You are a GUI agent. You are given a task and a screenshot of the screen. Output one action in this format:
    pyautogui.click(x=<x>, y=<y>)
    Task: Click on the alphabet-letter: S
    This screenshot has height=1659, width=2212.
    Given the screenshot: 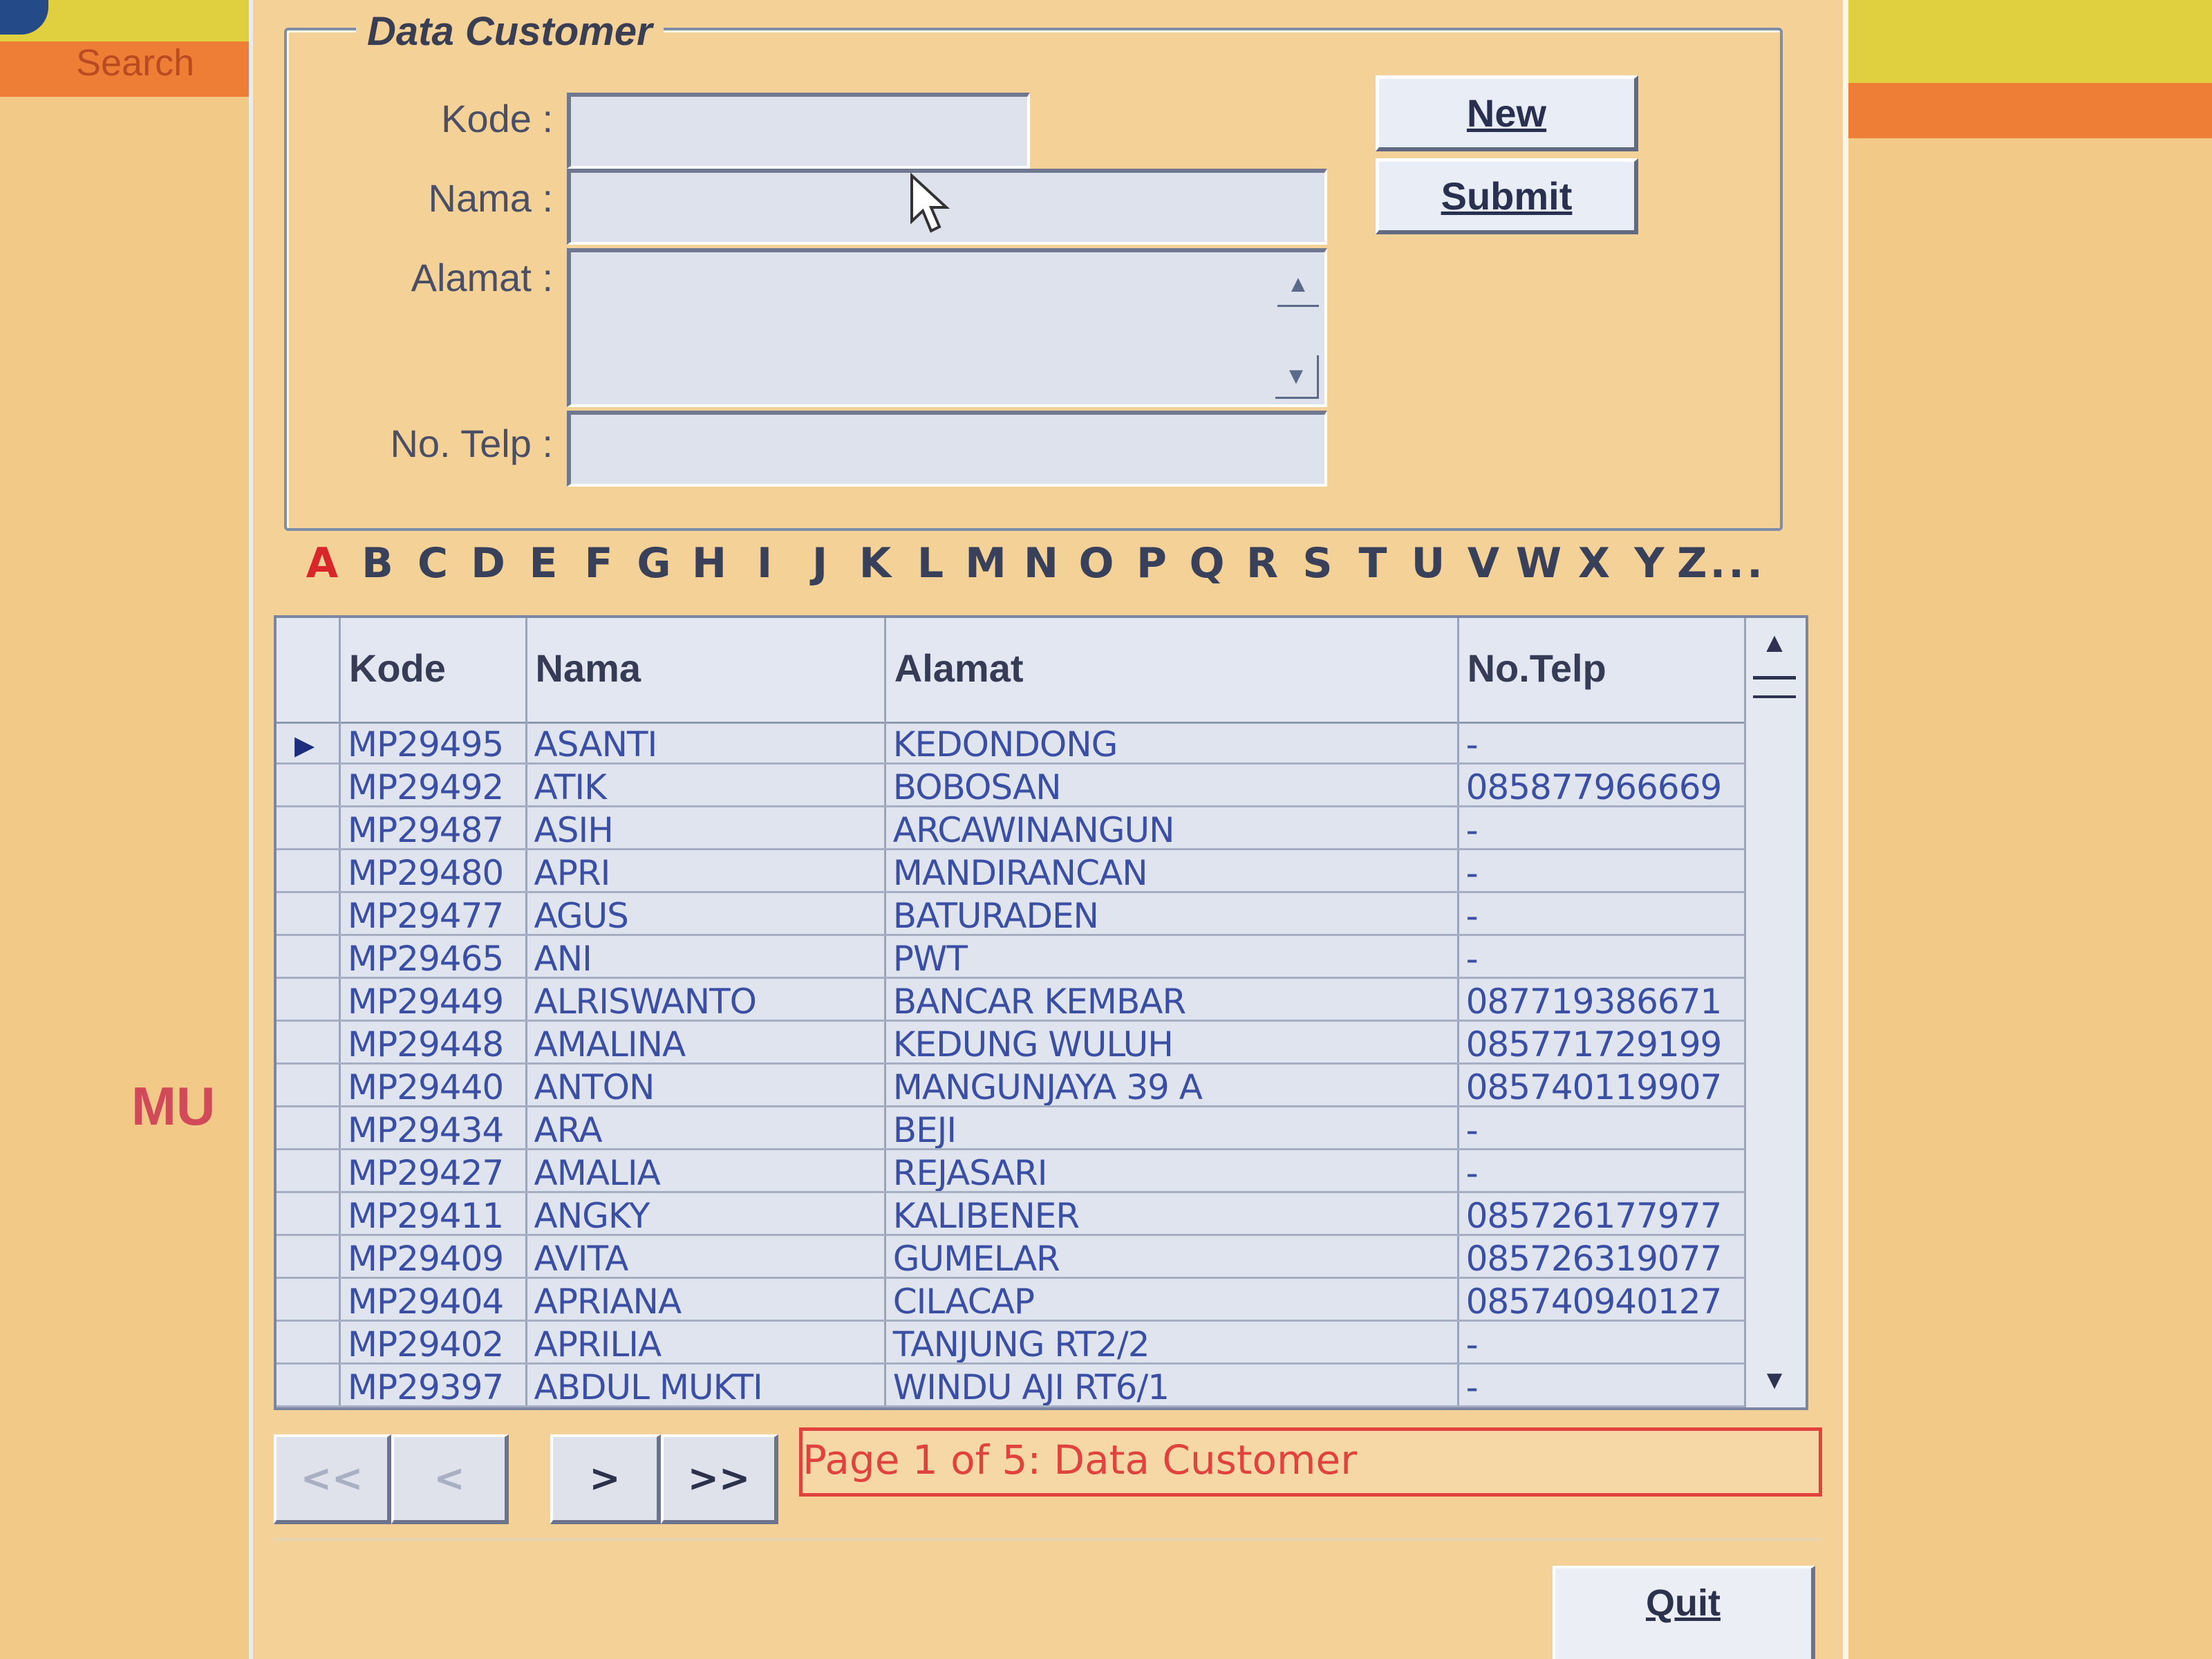 What is the action you would take?
    pyautogui.click(x=1317, y=563)
    